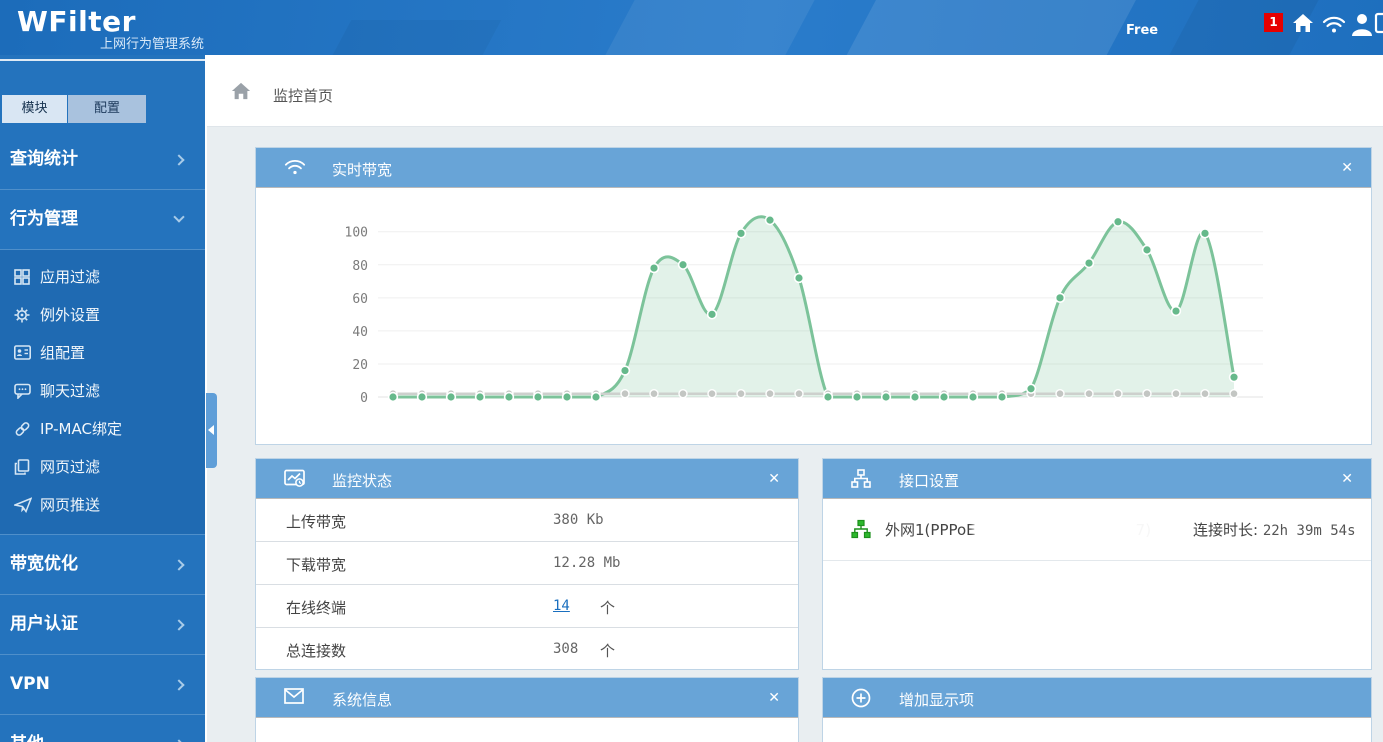 This screenshot has width=1383, height=742. Describe the element at coordinates (70, 315) in the screenshot. I see `submenu-item-label: 例外设置` at that location.